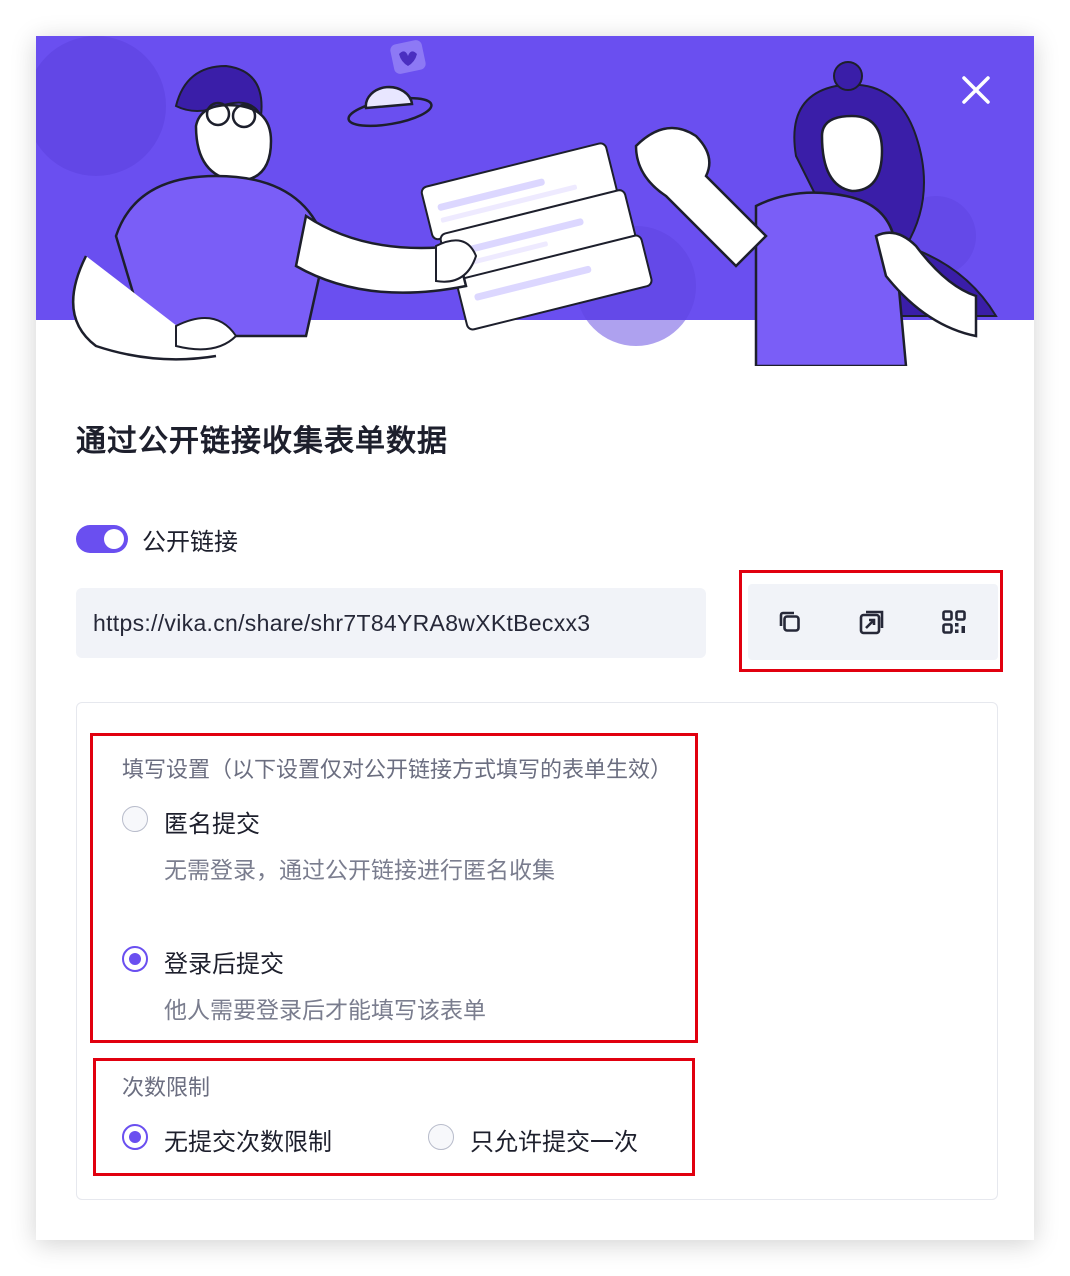 The height and width of the screenshot is (1276, 1070). I want to click on radio-submit-once, so click(441, 1137).